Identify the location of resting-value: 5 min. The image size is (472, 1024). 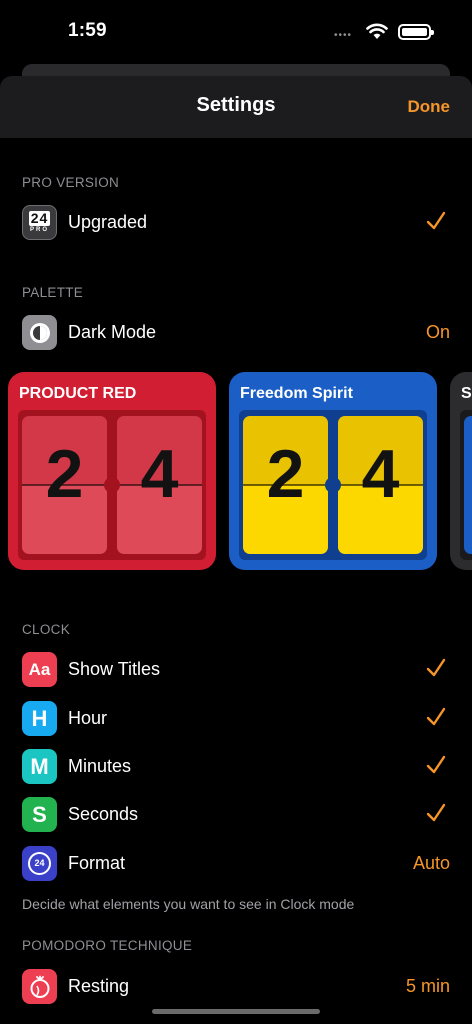
(427, 986).